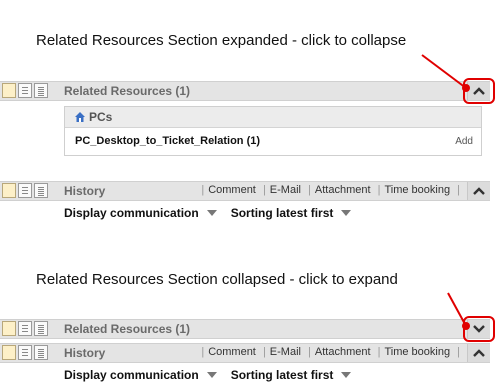 The image size is (500, 390). Describe the element at coordinates (457, 309) in the screenshot. I see `callout-arrow-expand` at that location.